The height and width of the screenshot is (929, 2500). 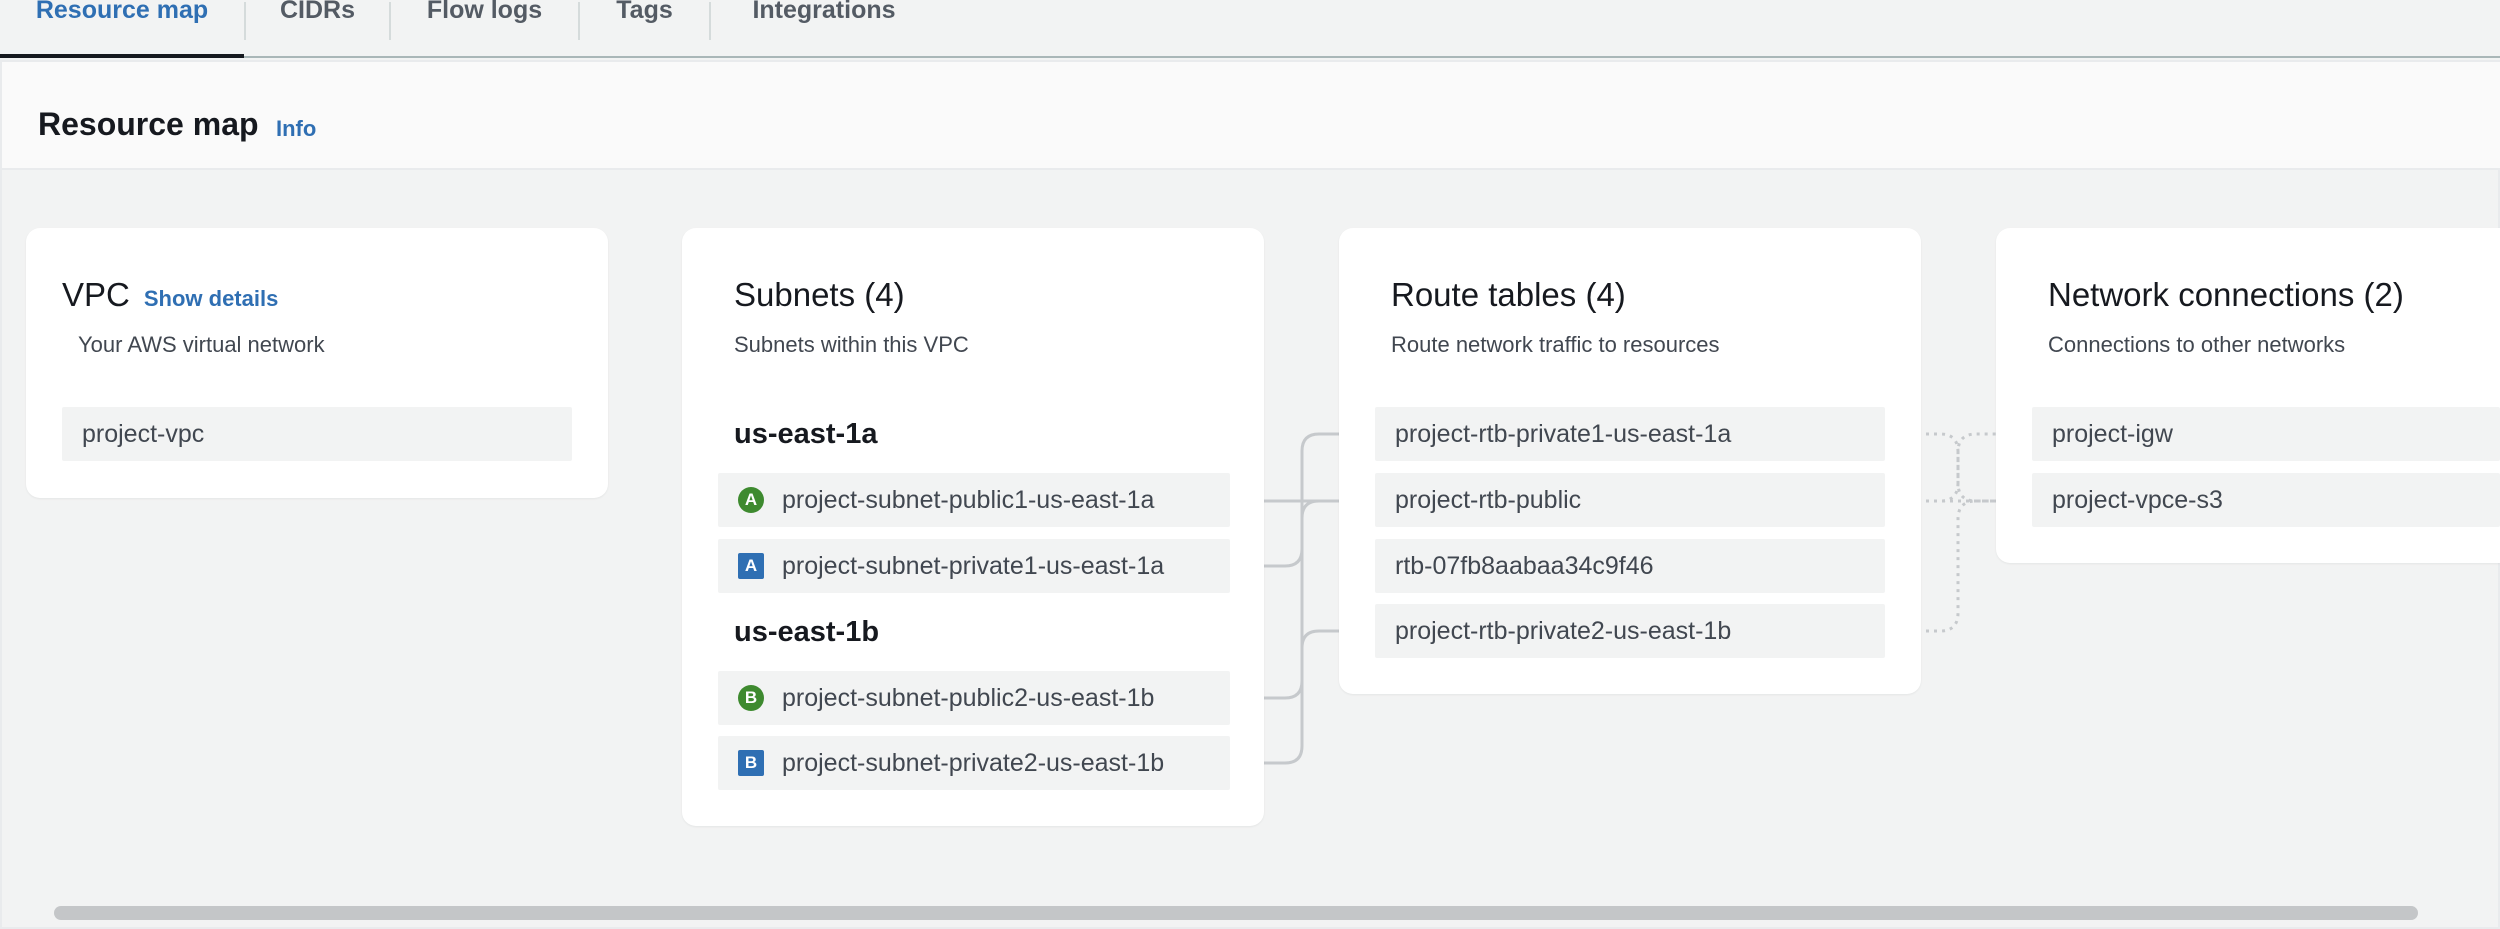 I want to click on vpc-name: project-vpc, so click(x=143, y=433).